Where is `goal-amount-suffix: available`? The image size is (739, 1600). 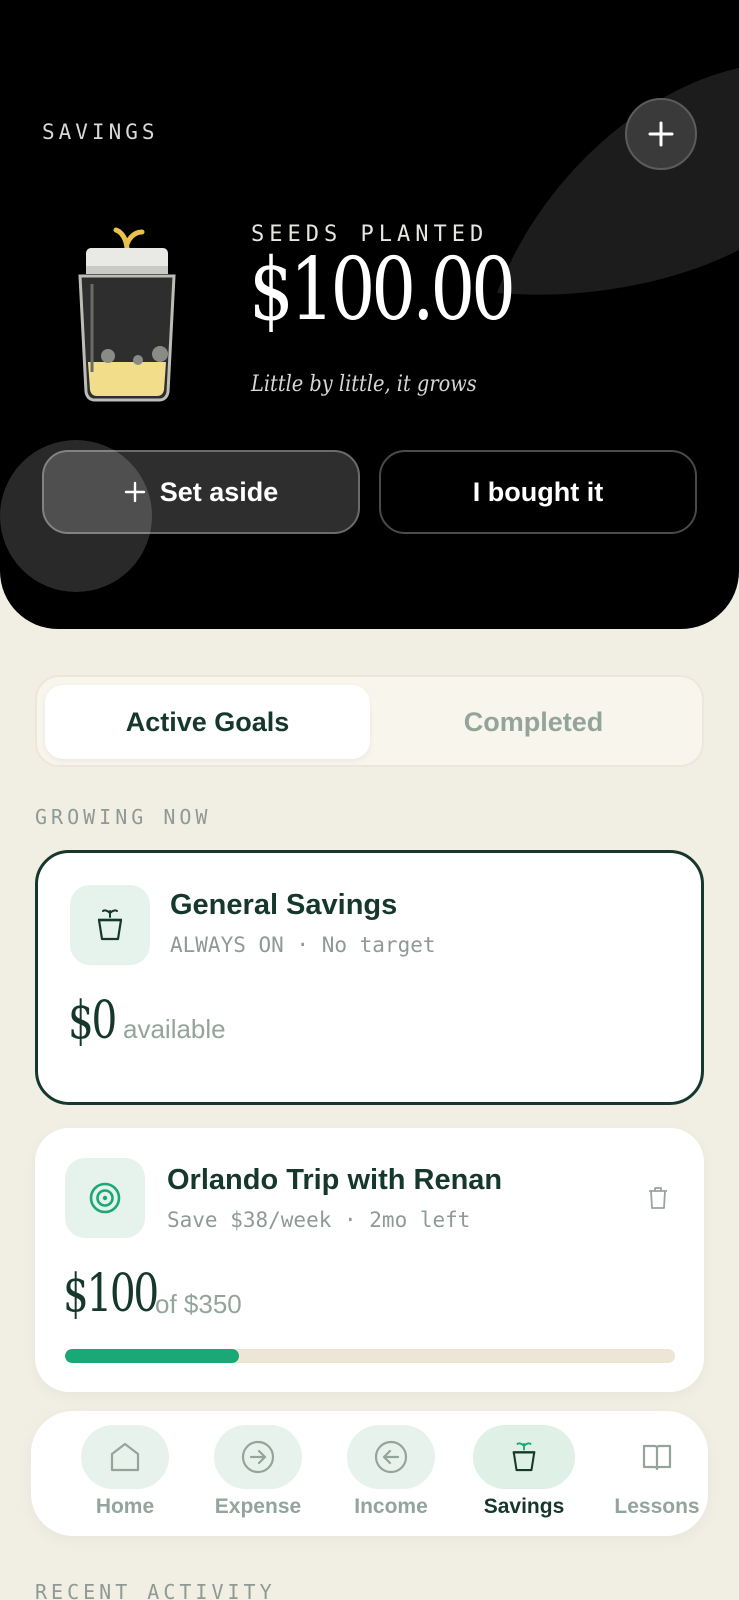
goal-amount-suffix: available is located at coordinates (174, 1029).